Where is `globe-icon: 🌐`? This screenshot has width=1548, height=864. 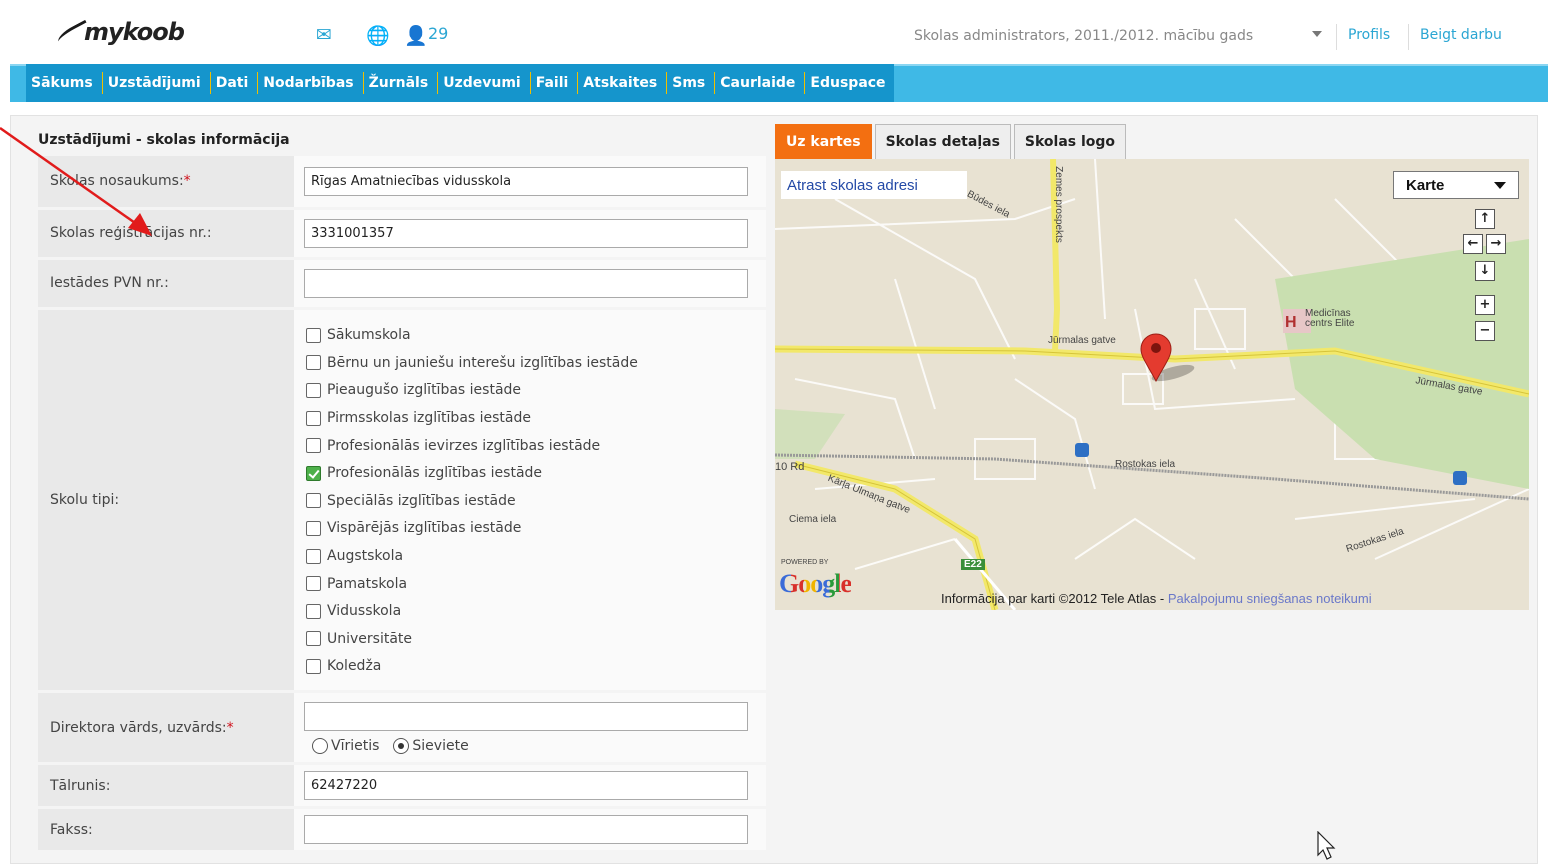
globe-icon: 🌐 is located at coordinates (378, 35).